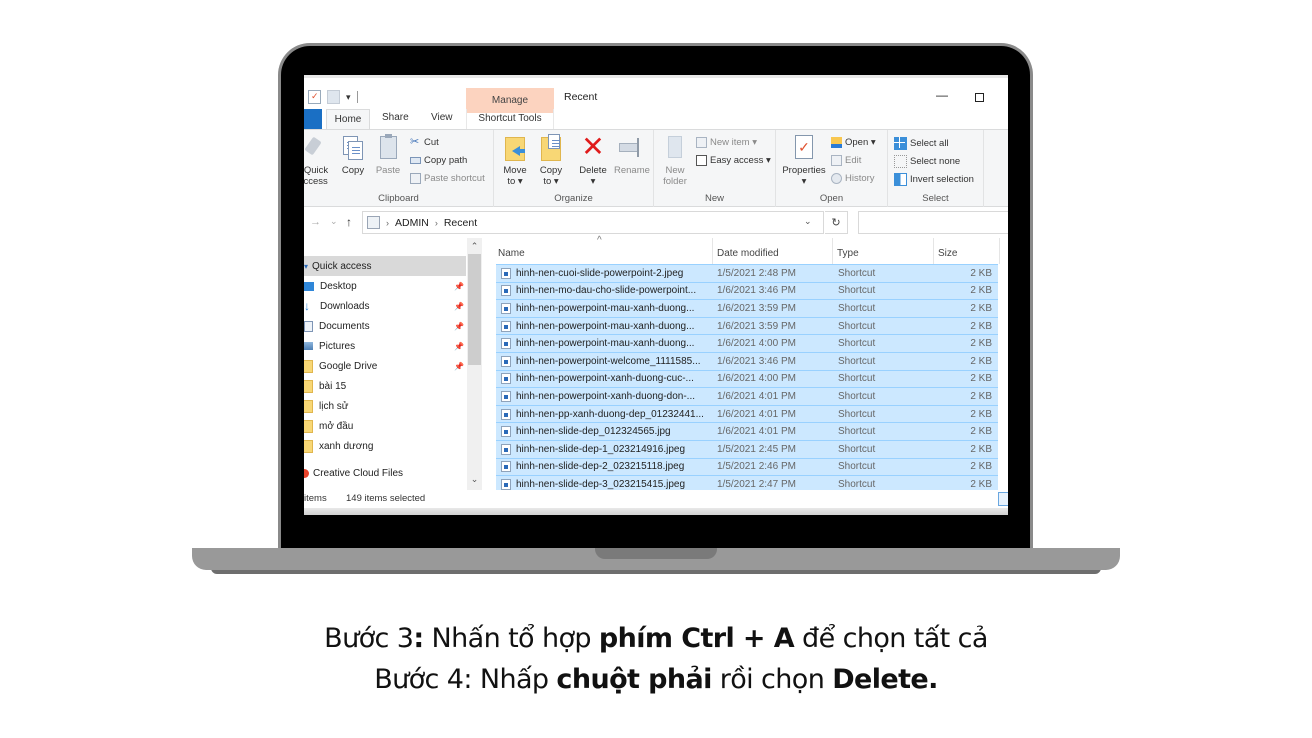 The width and height of the screenshot is (1312, 738). What do you see at coordinates (474, 246) in the screenshot?
I see `scroll-up-icon: ⌃` at bounding box center [474, 246].